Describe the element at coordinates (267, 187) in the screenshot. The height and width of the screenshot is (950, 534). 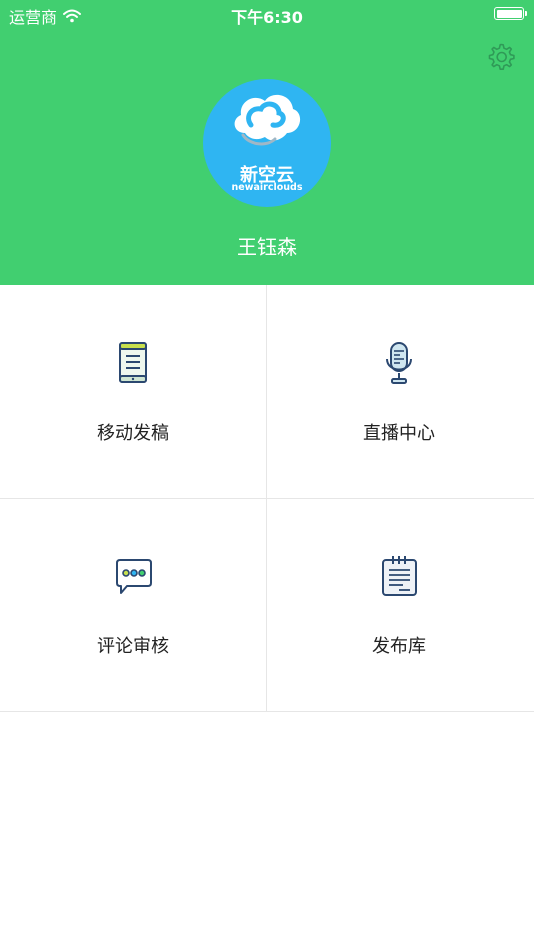
I see `logo-name-en: newairclouds` at that location.